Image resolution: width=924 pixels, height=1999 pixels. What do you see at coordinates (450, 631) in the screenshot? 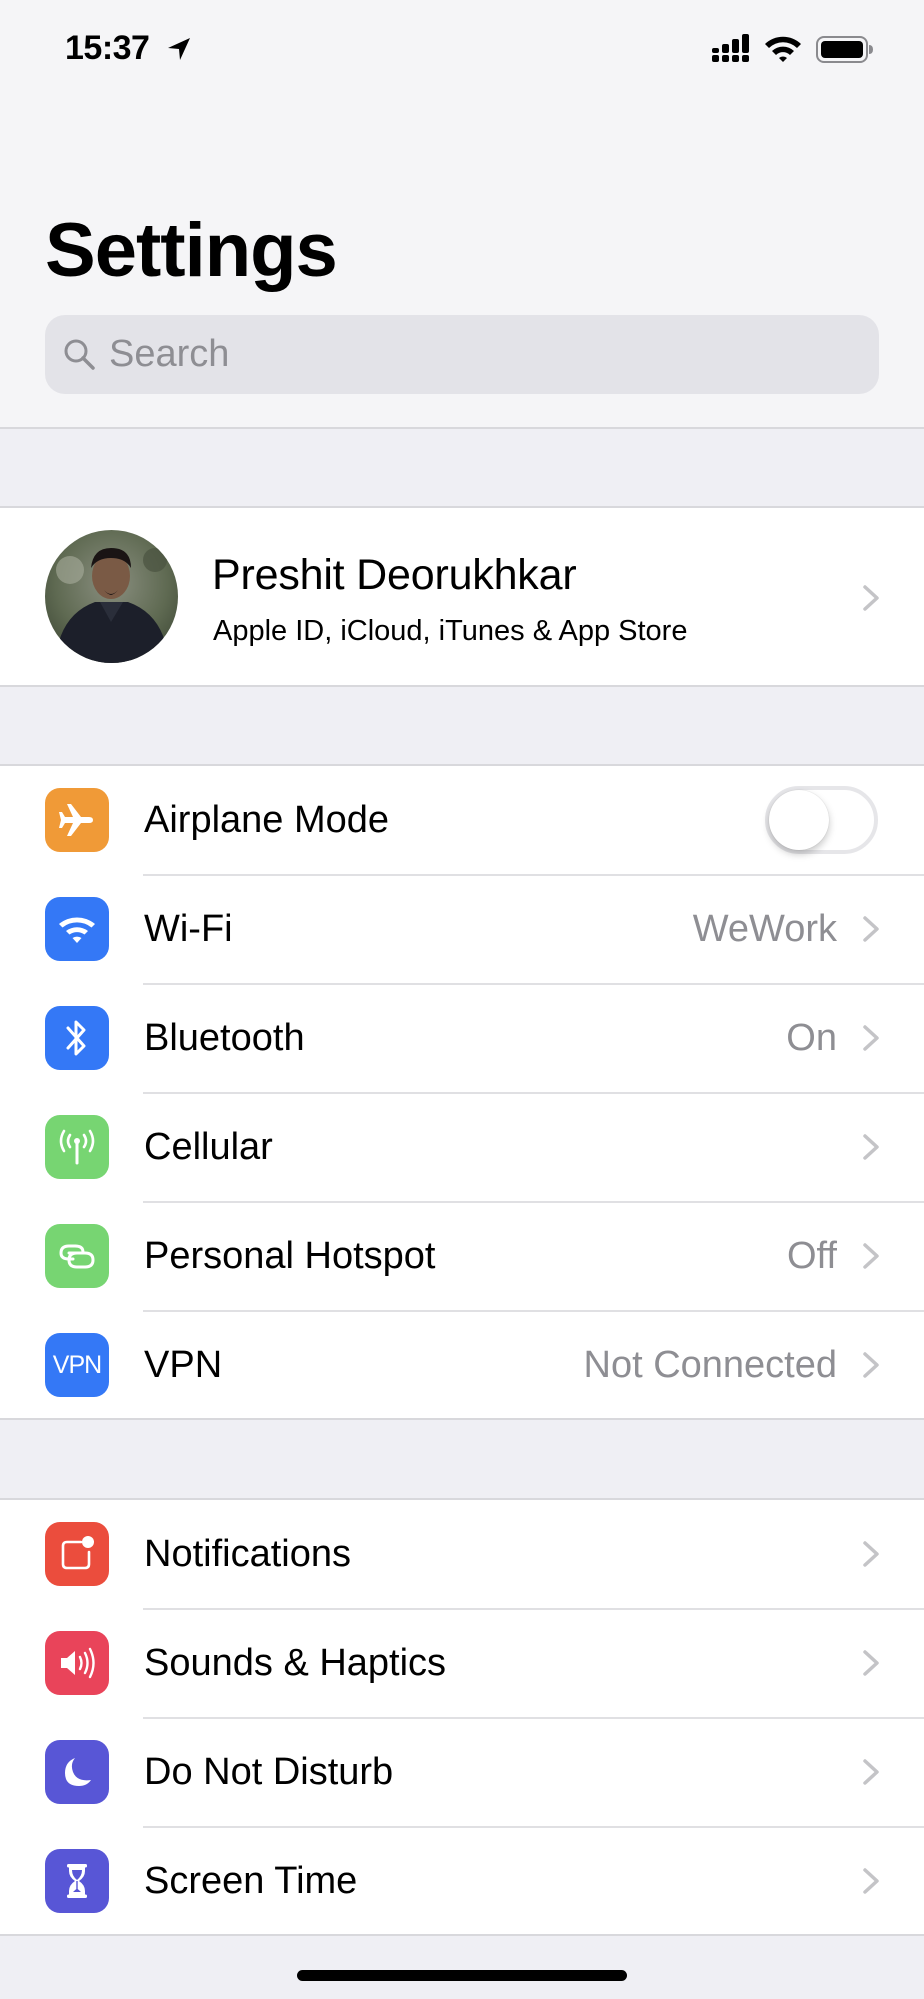
I see `profile-subtitle: Apple ID, iCloud, iTunes & App Store` at bounding box center [450, 631].